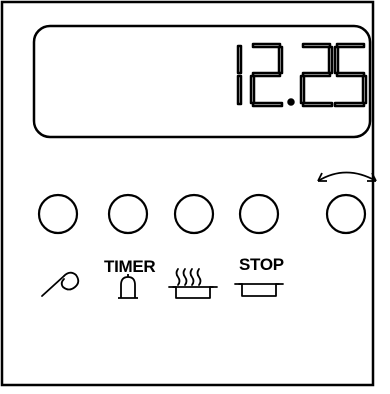 The width and height of the screenshot is (390, 394). Describe the element at coordinates (259, 214) in the screenshot. I see `stop-button` at that location.